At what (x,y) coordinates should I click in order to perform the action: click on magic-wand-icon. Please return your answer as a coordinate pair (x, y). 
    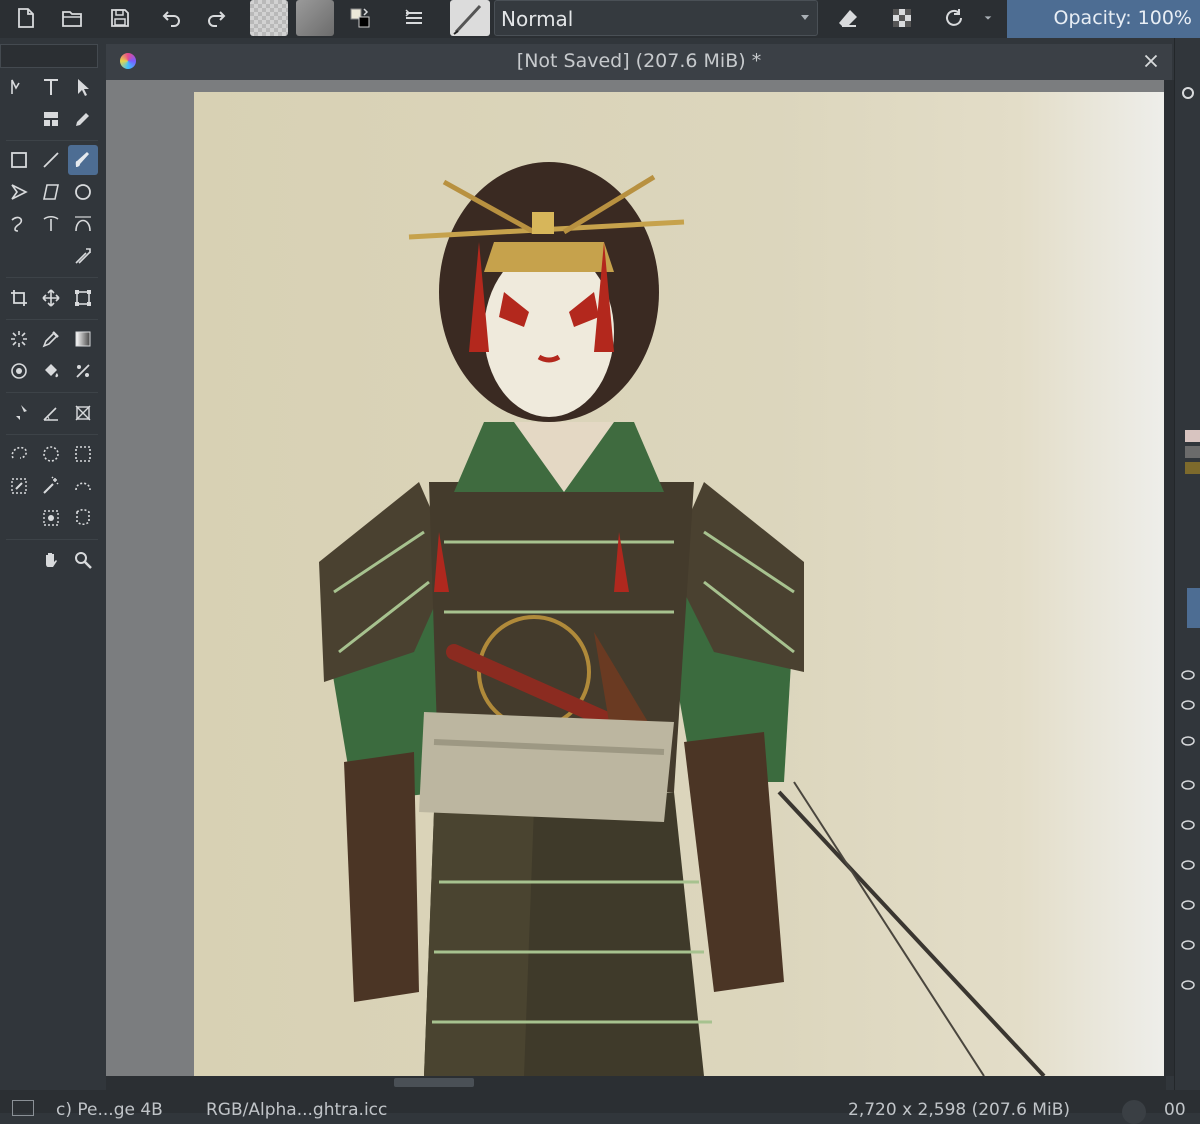
    Looking at the image, I should click on (51, 486).